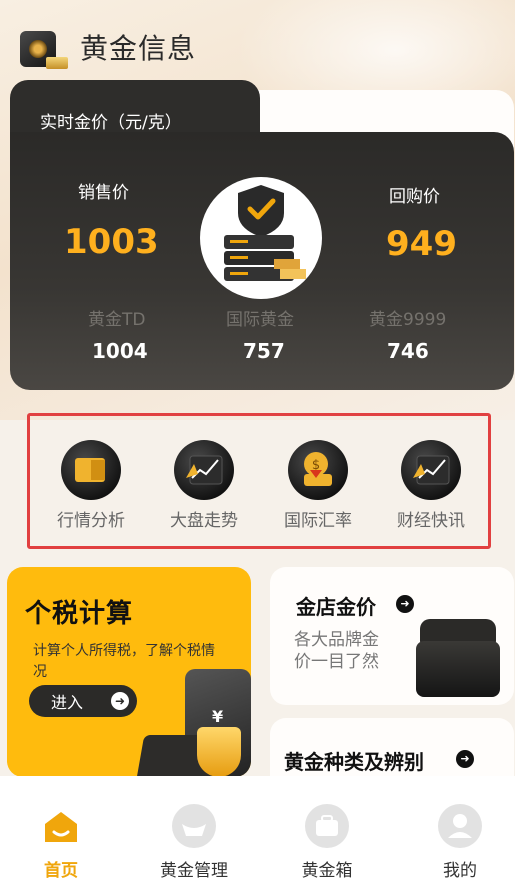  What do you see at coordinates (61, 871) in the screenshot?
I see `tab-label: 首页` at bounding box center [61, 871].